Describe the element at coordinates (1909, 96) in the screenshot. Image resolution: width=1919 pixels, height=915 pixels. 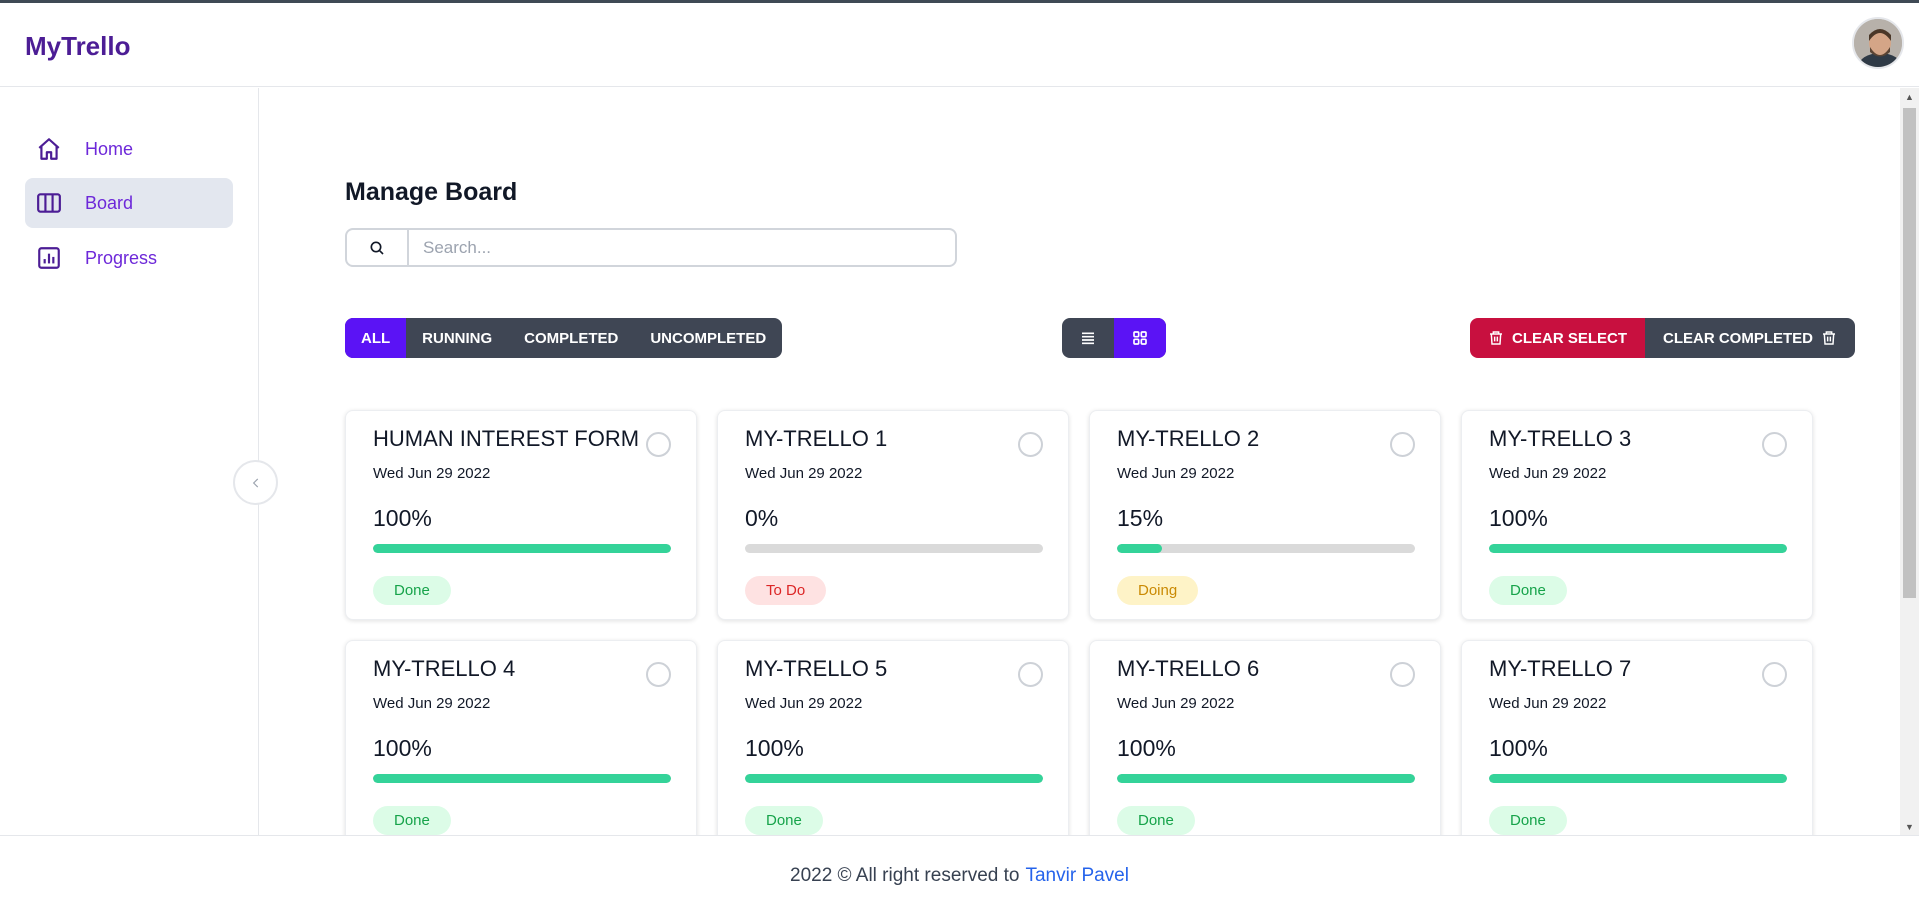
I see `scroll-up-icon: ▲` at that location.